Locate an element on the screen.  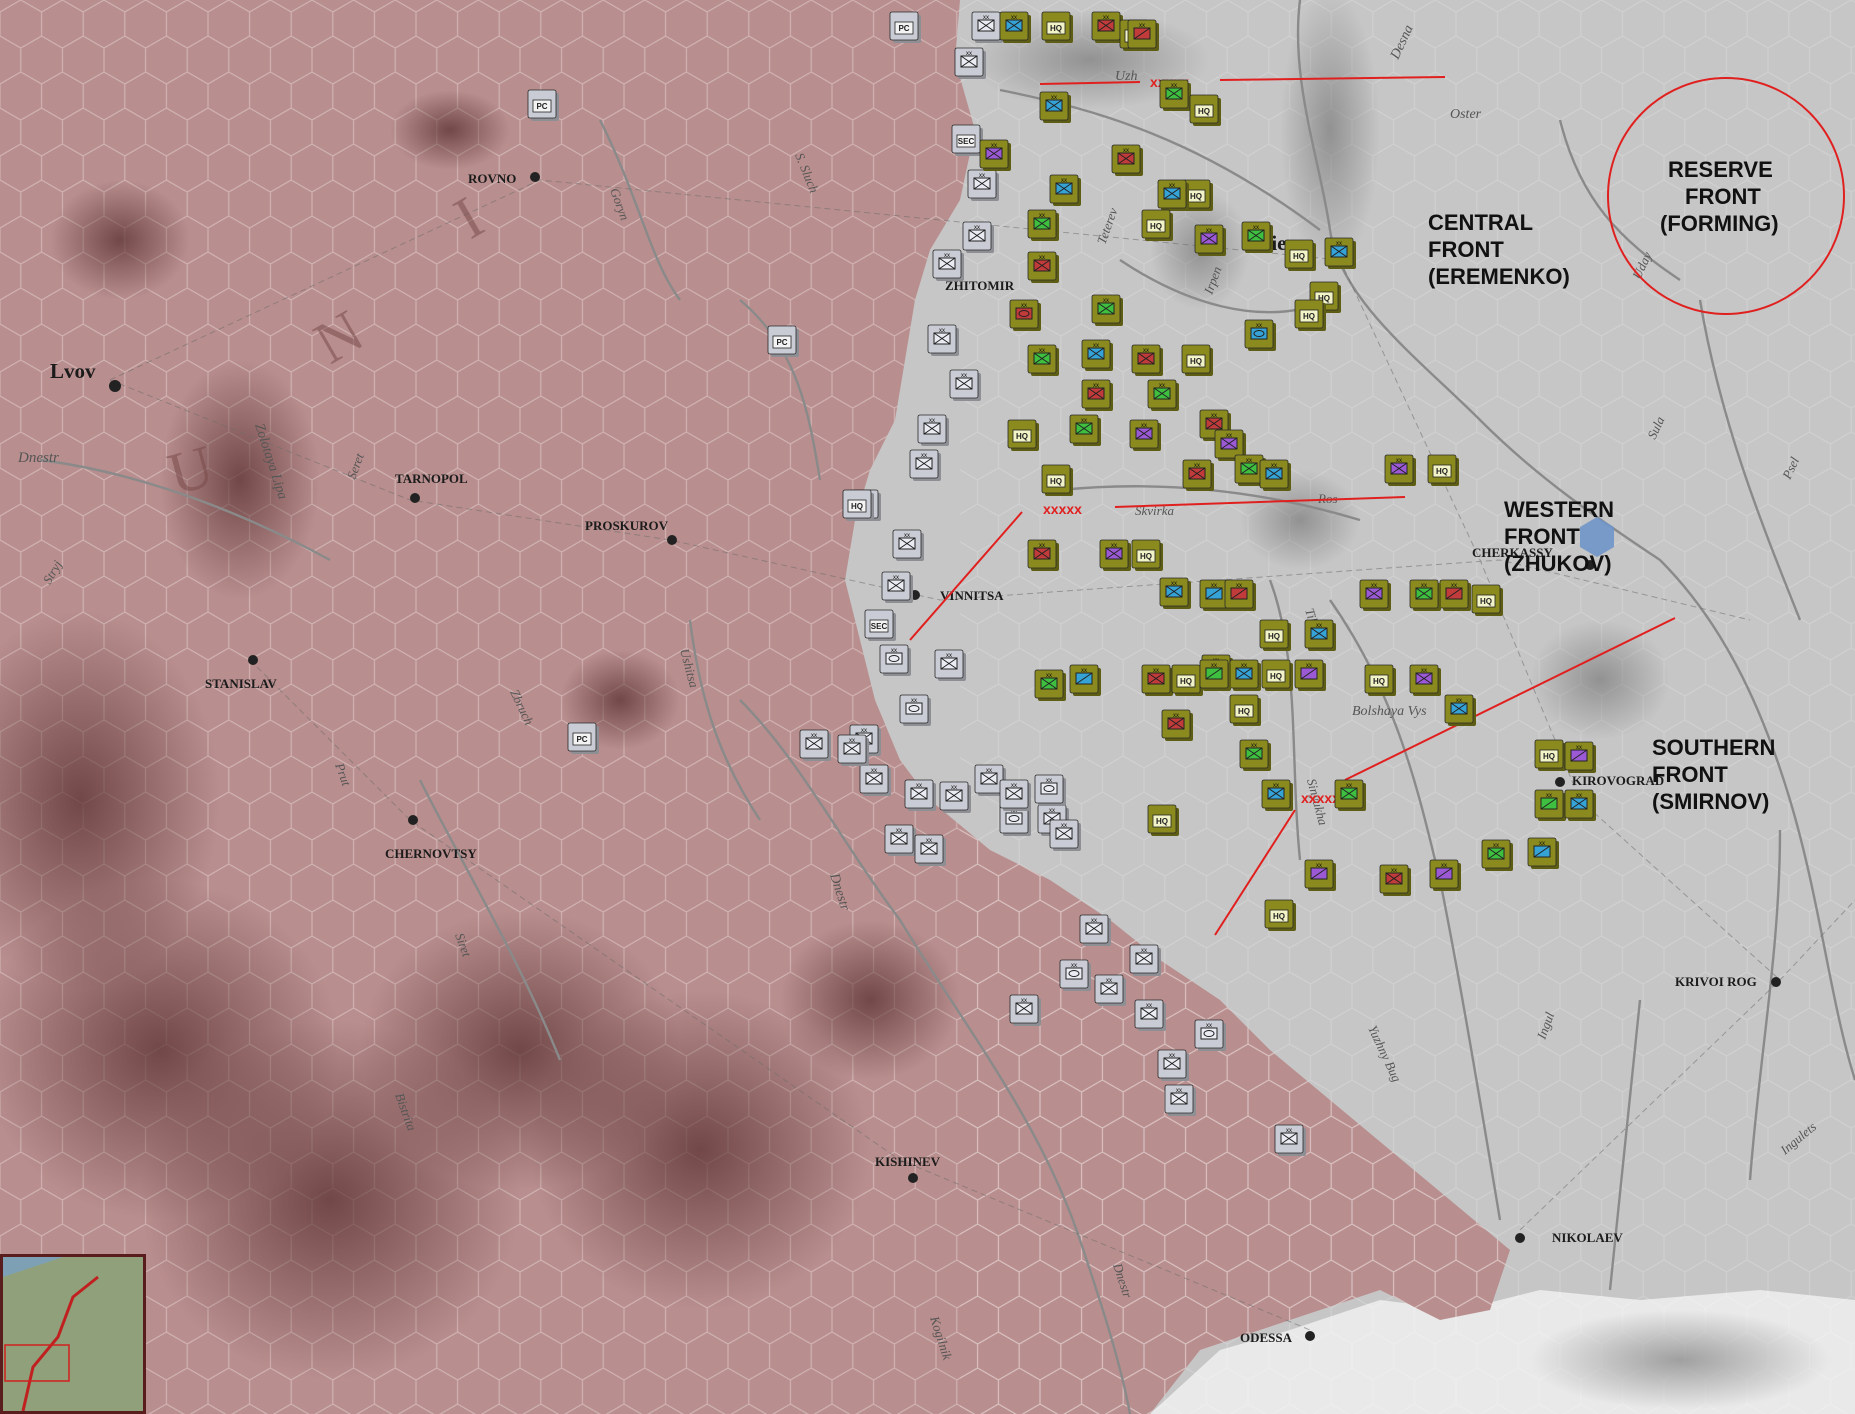
axis-unit-counter: HQ is located at coordinates (858, 505).